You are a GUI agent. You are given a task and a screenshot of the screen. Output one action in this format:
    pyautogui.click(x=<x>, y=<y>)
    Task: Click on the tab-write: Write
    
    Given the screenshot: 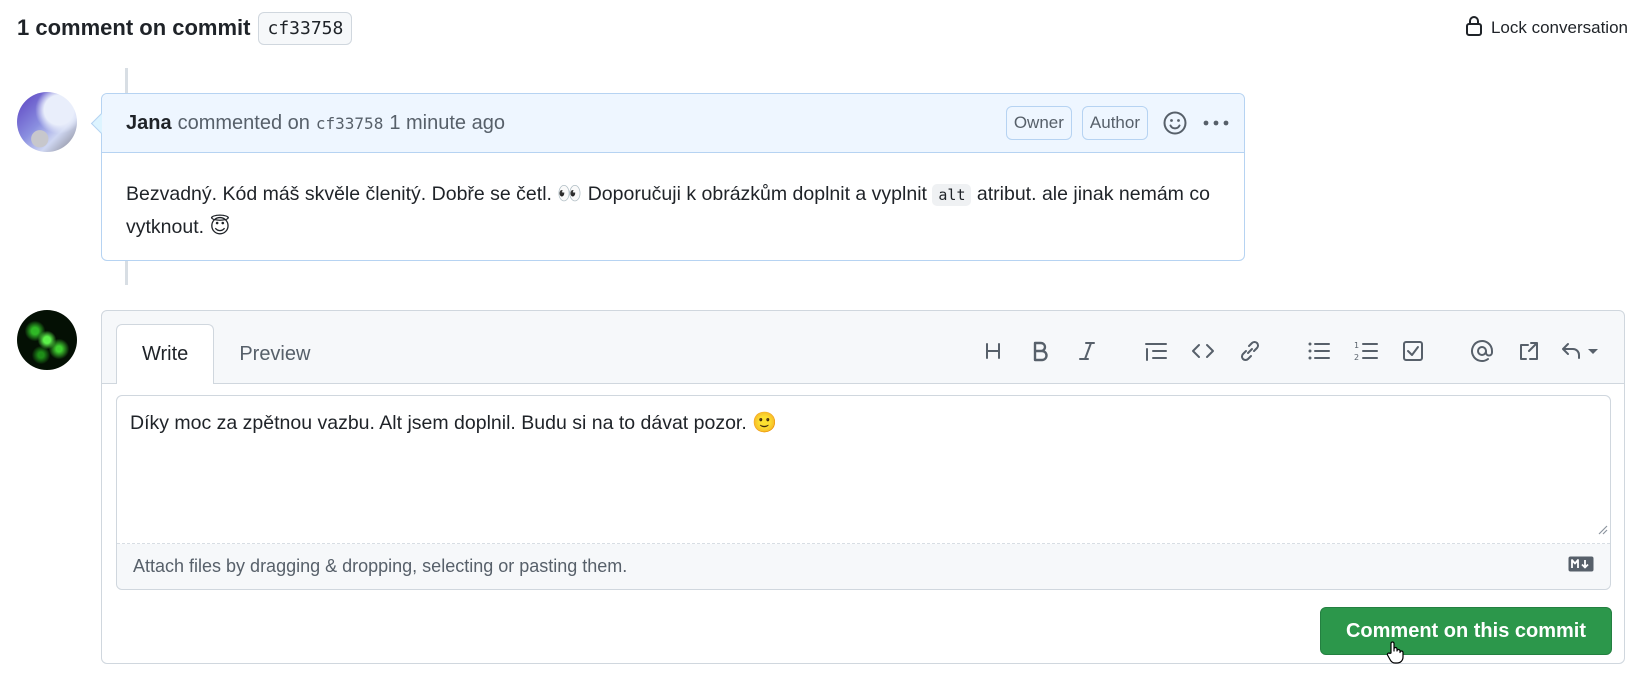 What is the action you would take?
    pyautogui.click(x=165, y=354)
    